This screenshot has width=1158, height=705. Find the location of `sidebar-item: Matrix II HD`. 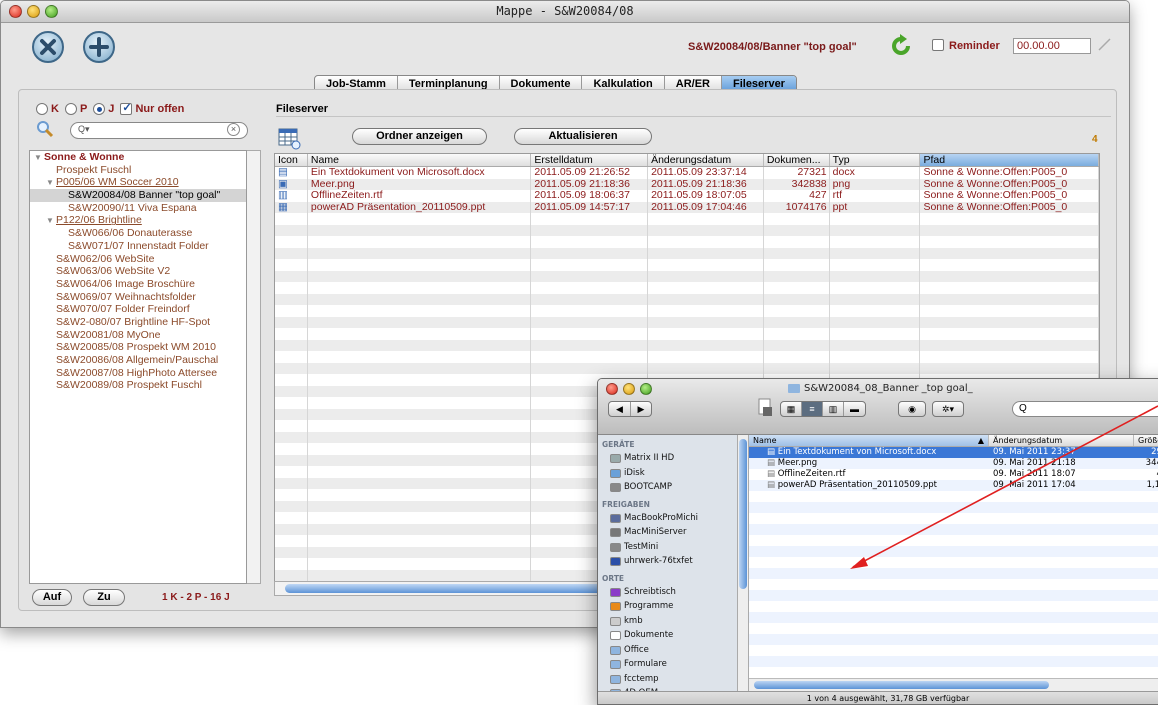

sidebar-item: Matrix II HD is located at coordinates (667, 458).